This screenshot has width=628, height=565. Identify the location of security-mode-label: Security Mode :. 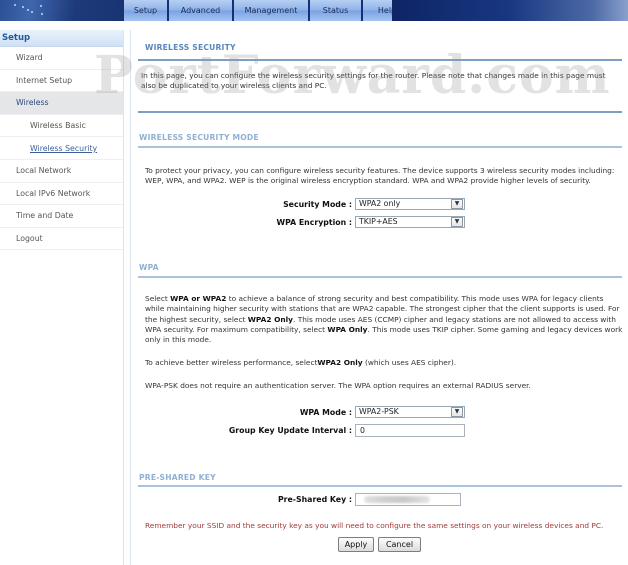
(317, 204).